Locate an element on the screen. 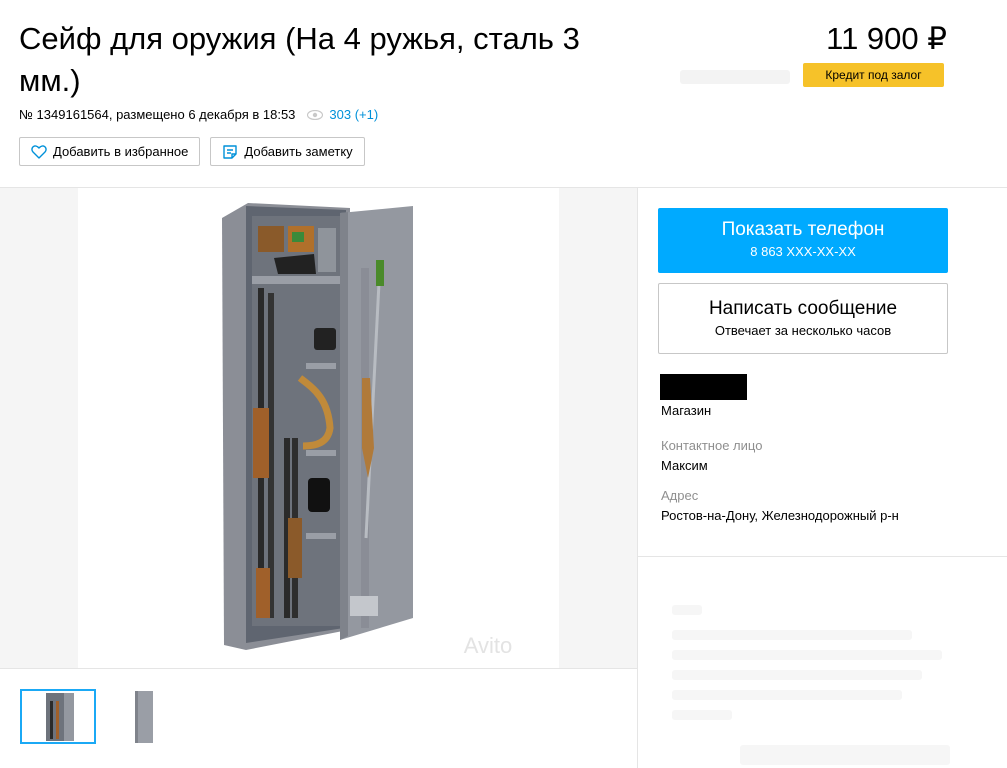  heart-icon is located at coordinates (39, 151).